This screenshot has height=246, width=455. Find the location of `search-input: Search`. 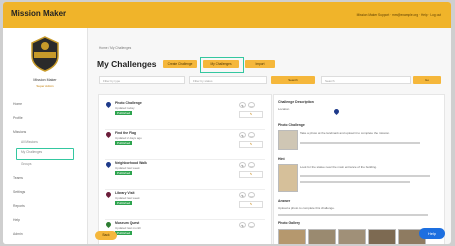

search-input: Search is located at coordinates (366, 80).